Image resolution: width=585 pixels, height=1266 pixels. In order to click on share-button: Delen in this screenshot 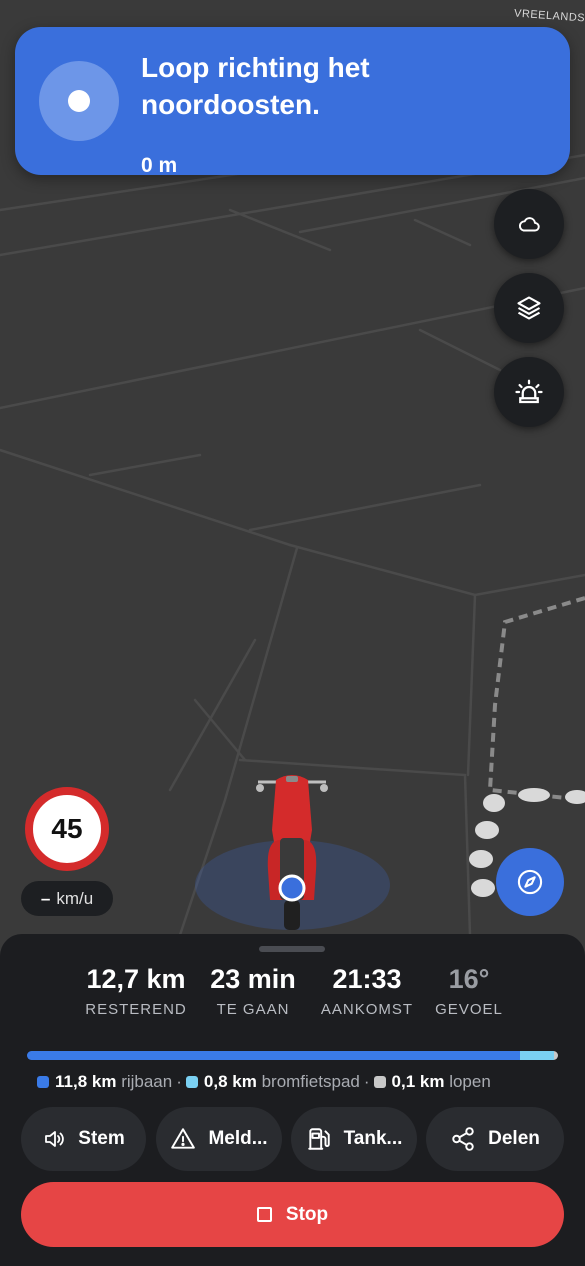, I will do `click(495, 1139)`.